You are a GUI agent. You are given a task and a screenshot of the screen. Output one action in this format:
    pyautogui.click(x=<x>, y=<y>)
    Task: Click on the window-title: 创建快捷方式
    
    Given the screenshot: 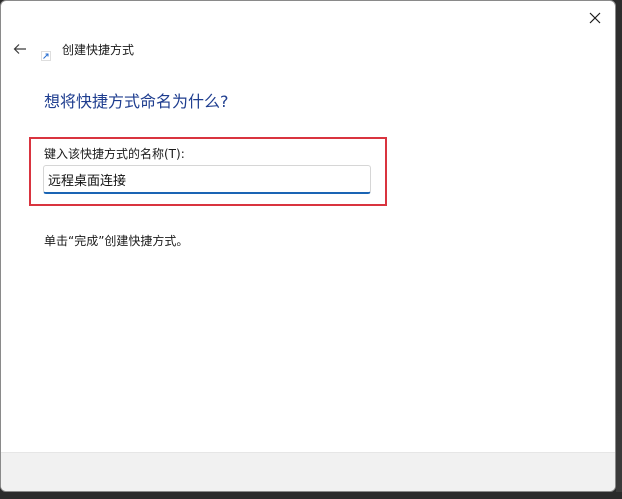 What is the action you would take?
    pyautogui.click(x=98, y=50)
    